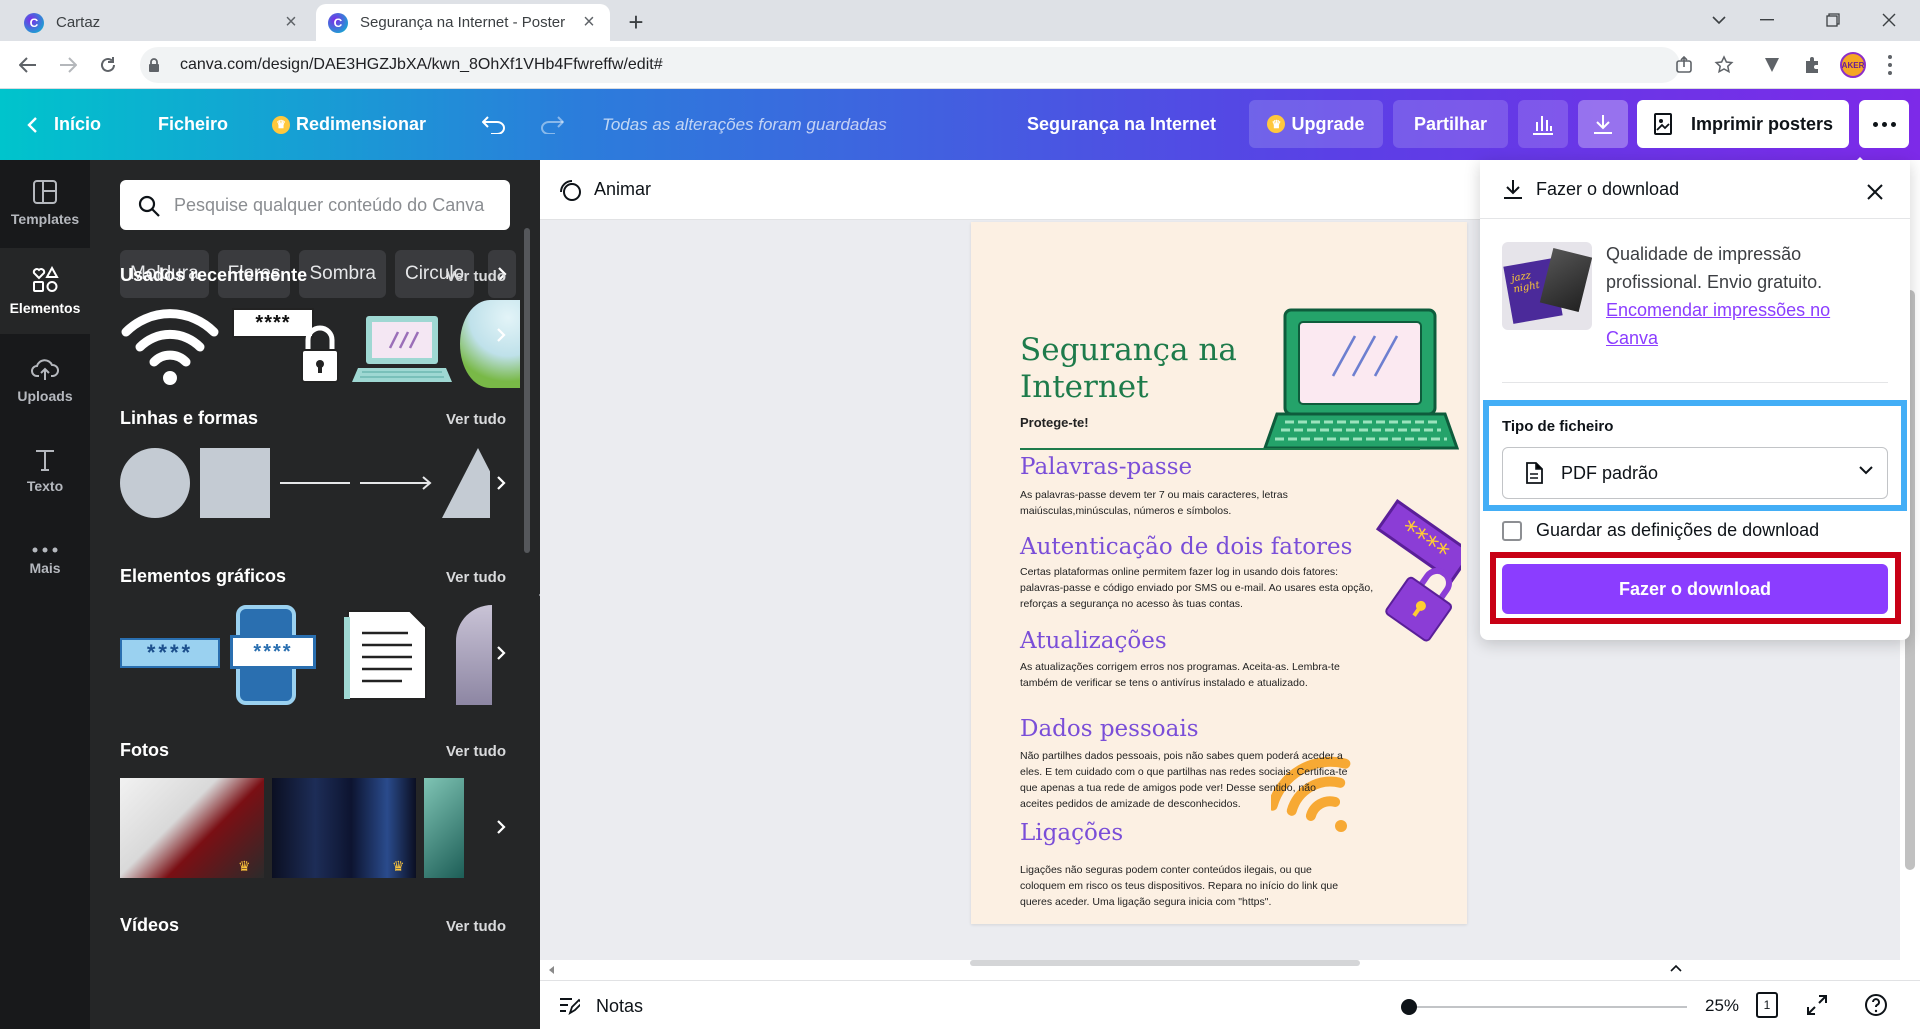  I want to click on browser-menu-icon, so click(1890, 65).